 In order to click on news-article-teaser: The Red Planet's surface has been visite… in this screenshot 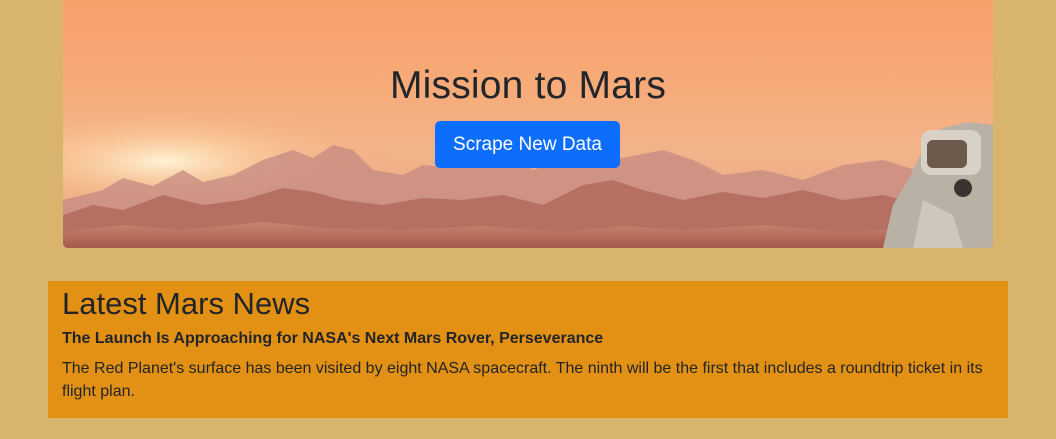, I will do `click(522, 380)`.